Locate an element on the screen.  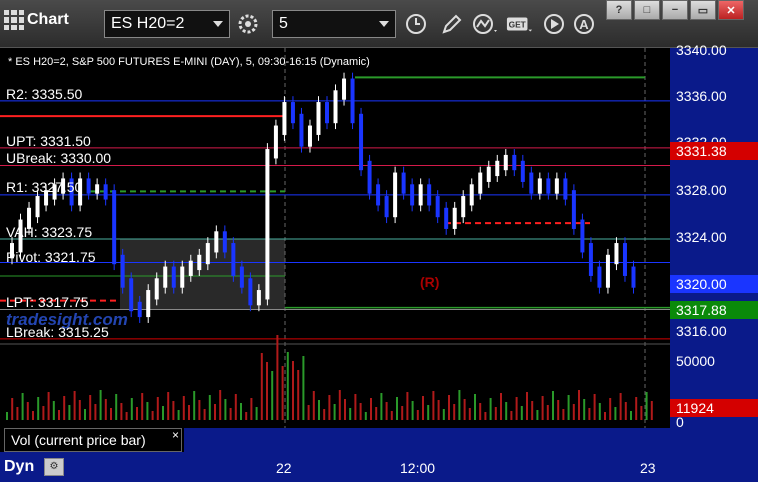
minimize-button: − is located at coordinates (675, 10).